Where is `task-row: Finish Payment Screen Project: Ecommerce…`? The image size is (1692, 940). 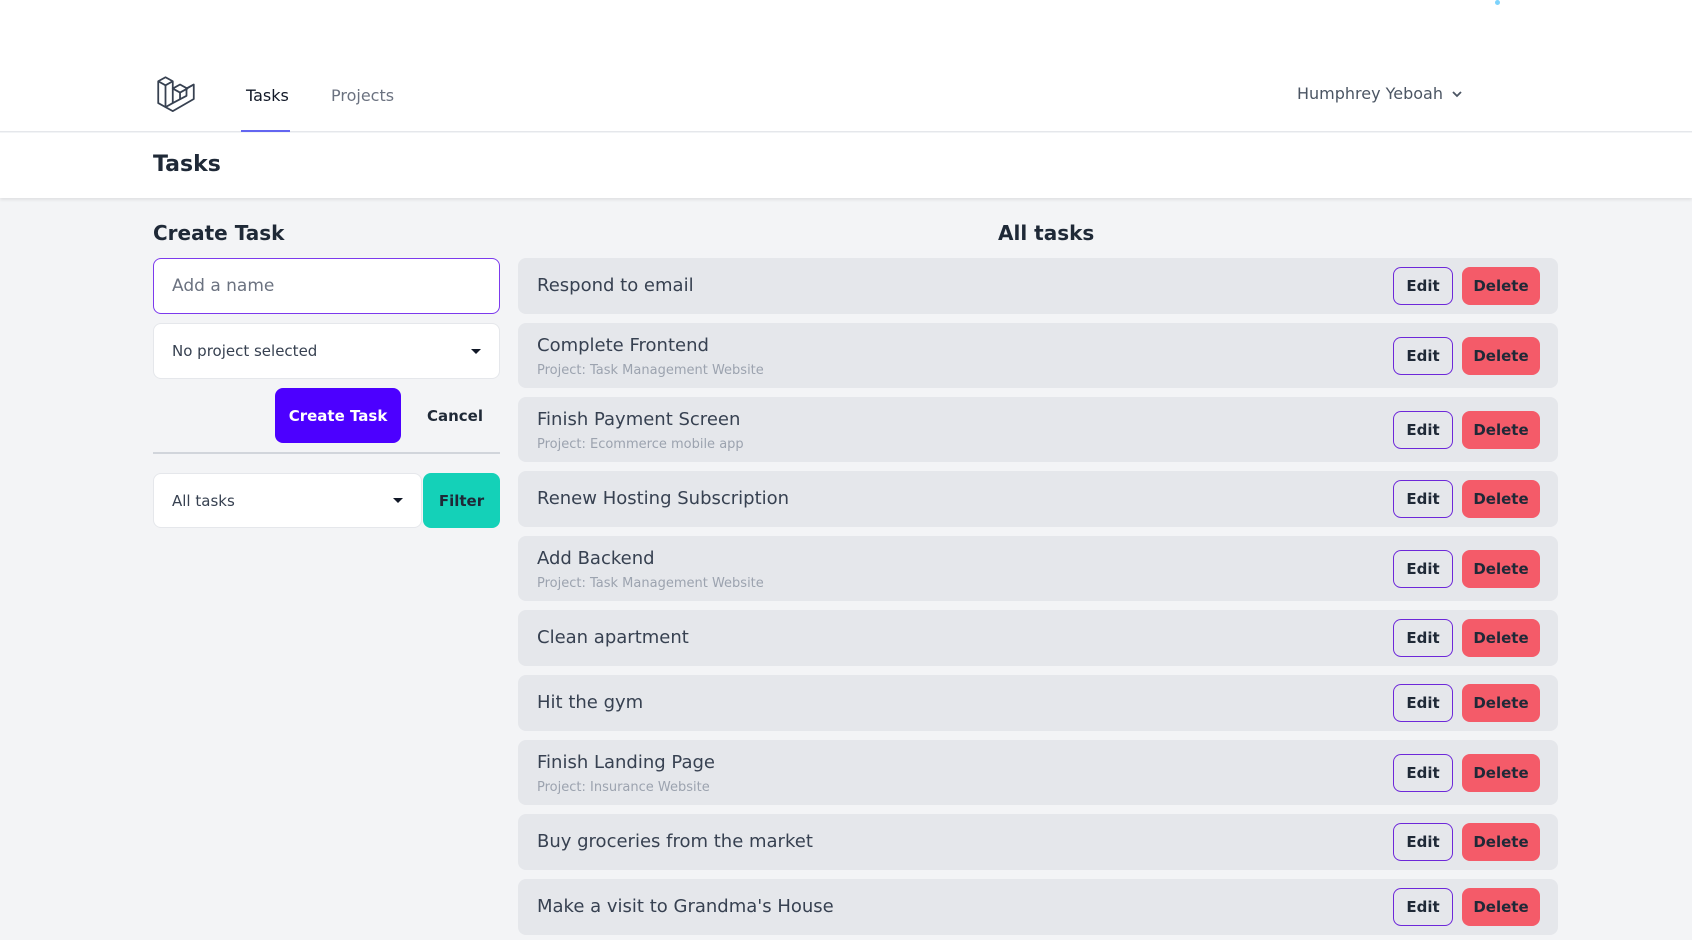 task-row: Finish Payment Screen Project: Ecommerce… is located at coordinates (1038, 429).